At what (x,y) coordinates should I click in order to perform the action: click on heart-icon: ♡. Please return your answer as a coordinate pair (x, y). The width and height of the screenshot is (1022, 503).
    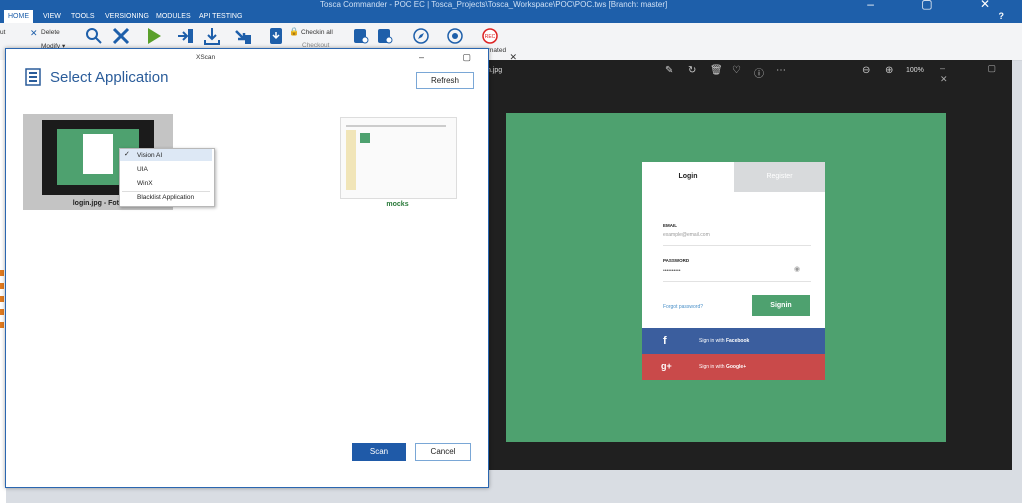
    Looking at the image, I should click on (736, 70).